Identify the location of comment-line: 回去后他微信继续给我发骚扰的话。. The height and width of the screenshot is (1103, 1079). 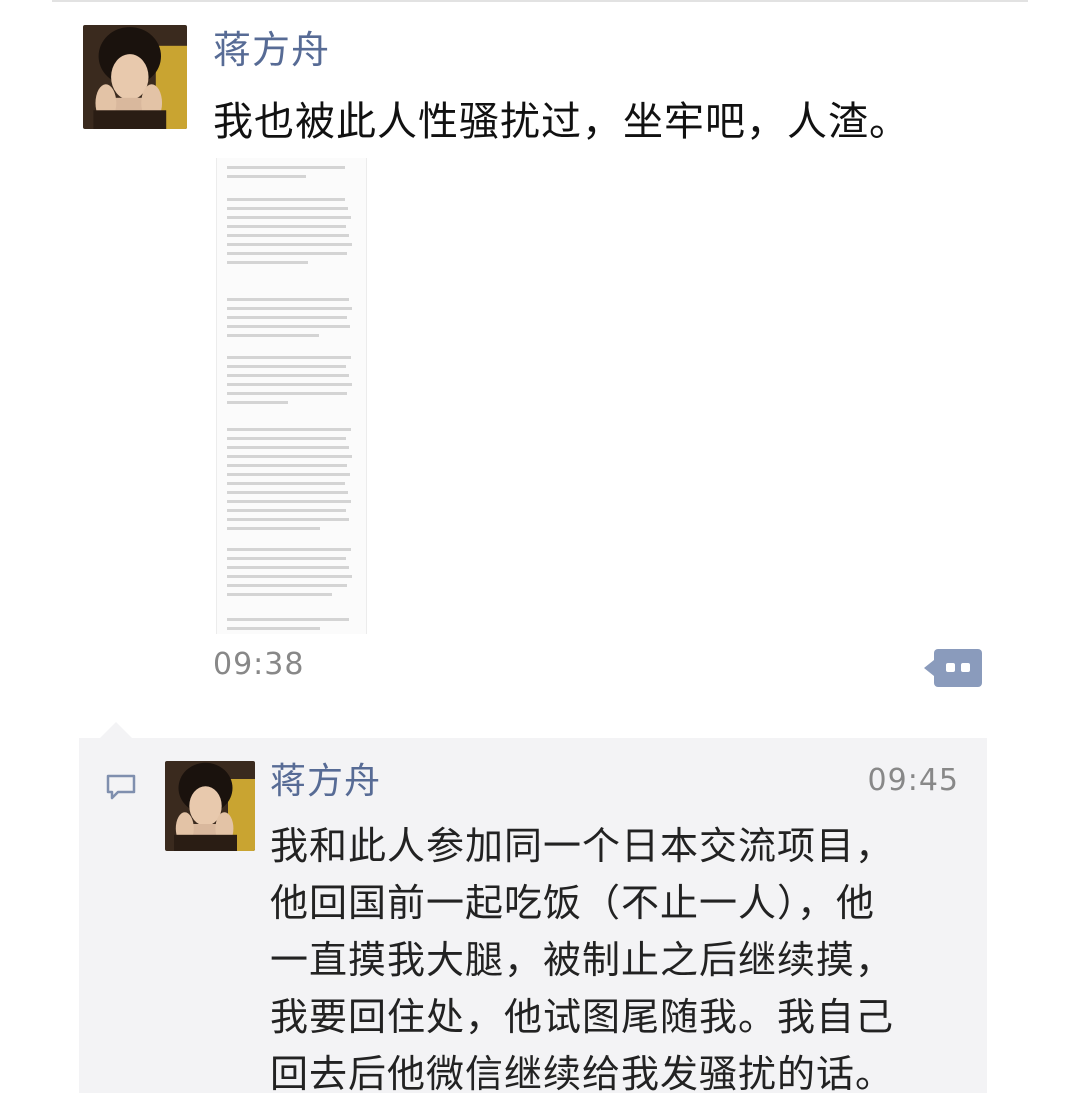
(582, 1074).